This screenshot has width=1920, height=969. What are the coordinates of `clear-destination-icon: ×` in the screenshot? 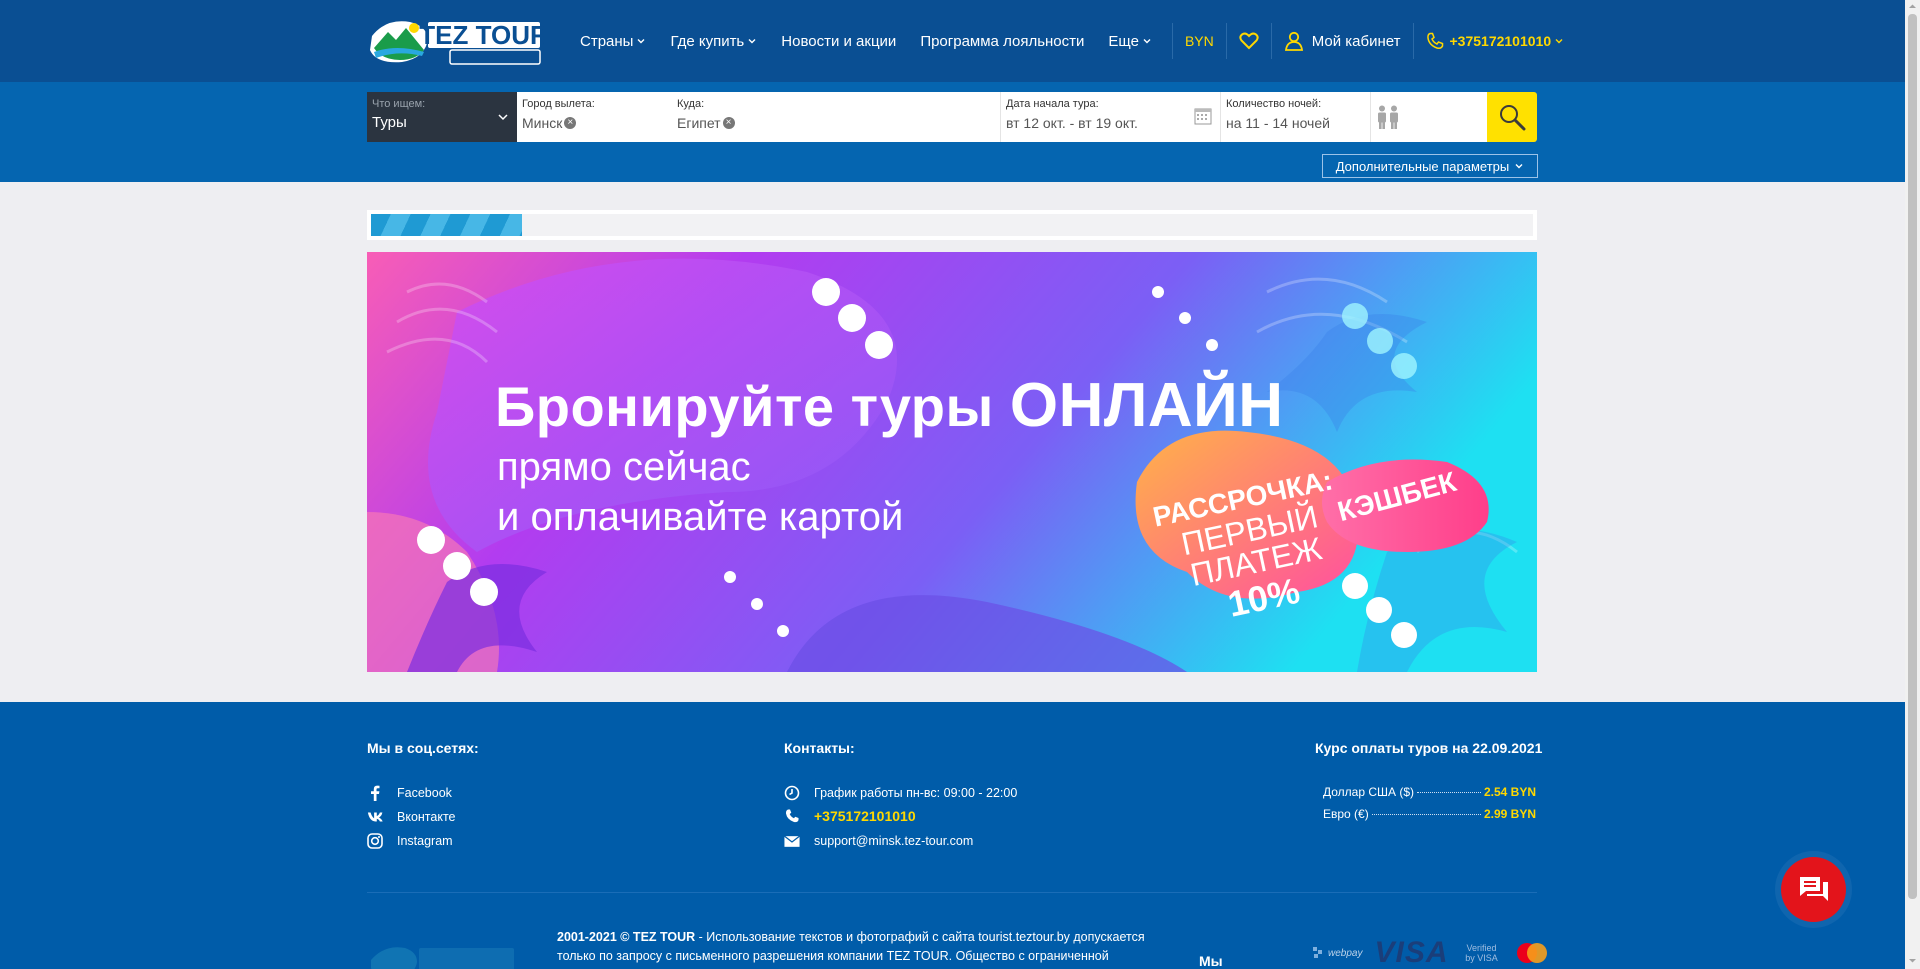 It's located at (728, 123).